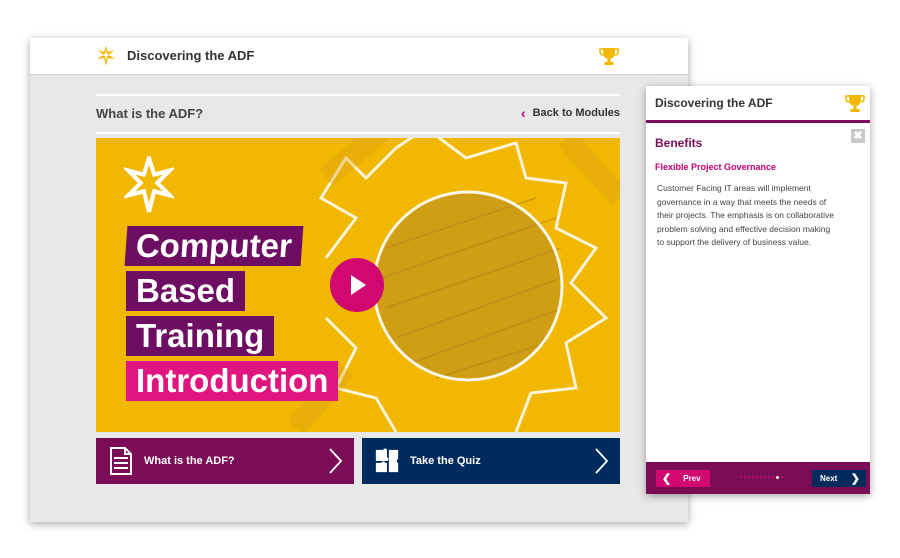 The height and width of the screenshot is (558, 900). What do you see at coordinates (232, 381) in the screenshot?
I see `hero-title-line-4: Introduction` at bounding box center [232, 381].